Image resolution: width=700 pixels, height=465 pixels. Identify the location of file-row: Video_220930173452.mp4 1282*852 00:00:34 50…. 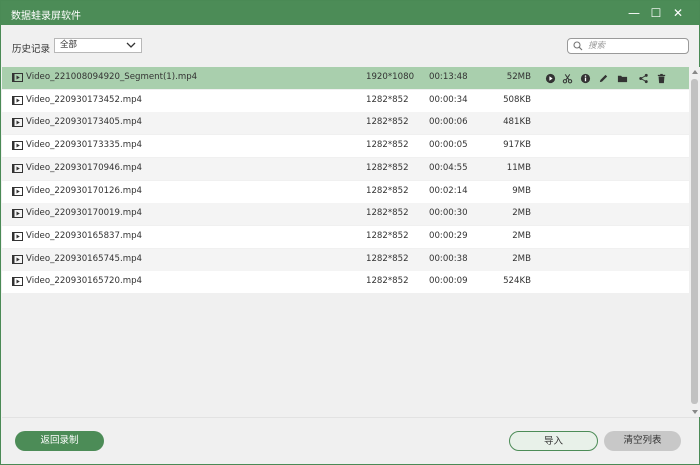
(345, 100).